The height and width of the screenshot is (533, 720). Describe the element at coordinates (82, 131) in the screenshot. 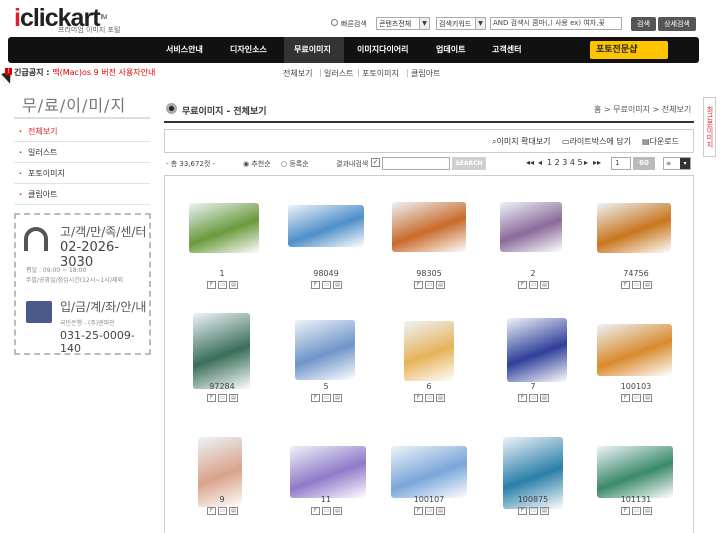

I see `sidebar-item-all: 전체보기` at that location.